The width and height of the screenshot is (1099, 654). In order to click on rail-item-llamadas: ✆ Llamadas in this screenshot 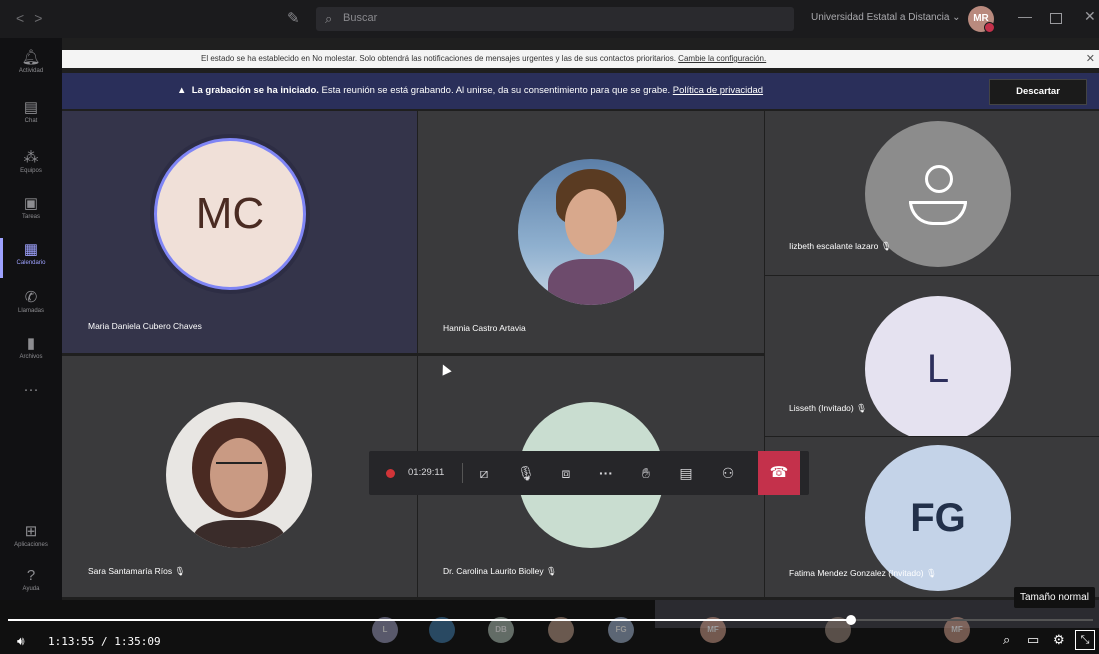, I will do `click(31, 306)`.